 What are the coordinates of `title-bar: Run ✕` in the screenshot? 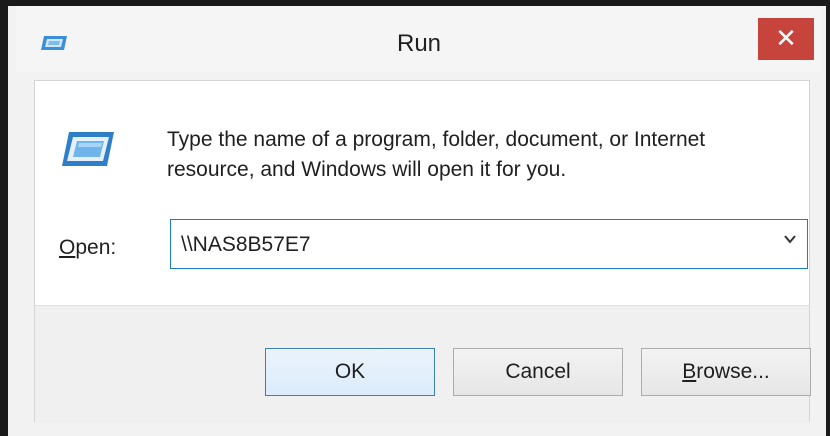 It's located at (419, 39).